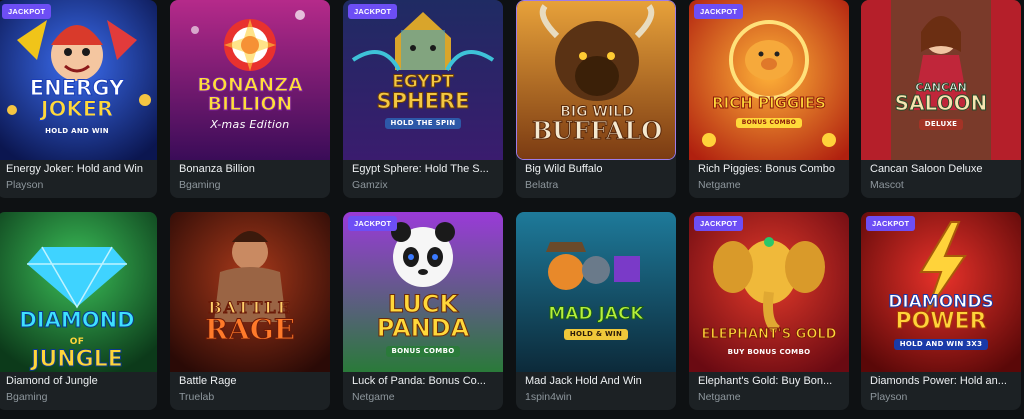 Image resolution: width=1024 pixels, height=419 pixels. Describe the element at coordinates (77, 105) in the screenshot. I see `game-logo: ENERGY JOKER HOLD AND WIN` at that location.